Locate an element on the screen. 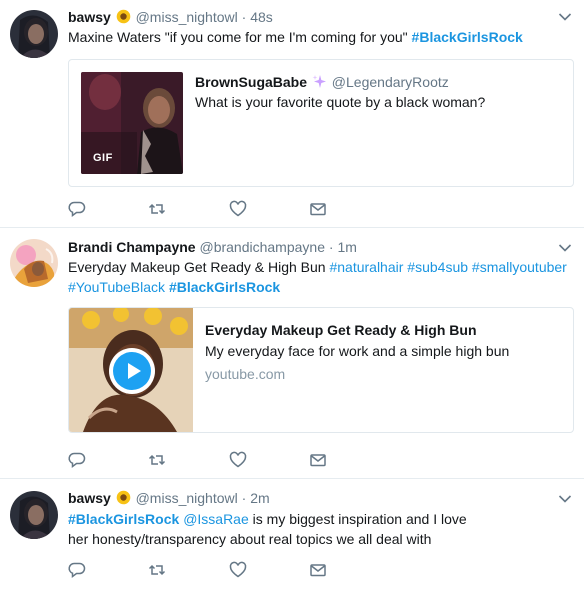  tweet-header: Brandi Champayne @brandichampayne · 1m is located at coordinates (212, 247).